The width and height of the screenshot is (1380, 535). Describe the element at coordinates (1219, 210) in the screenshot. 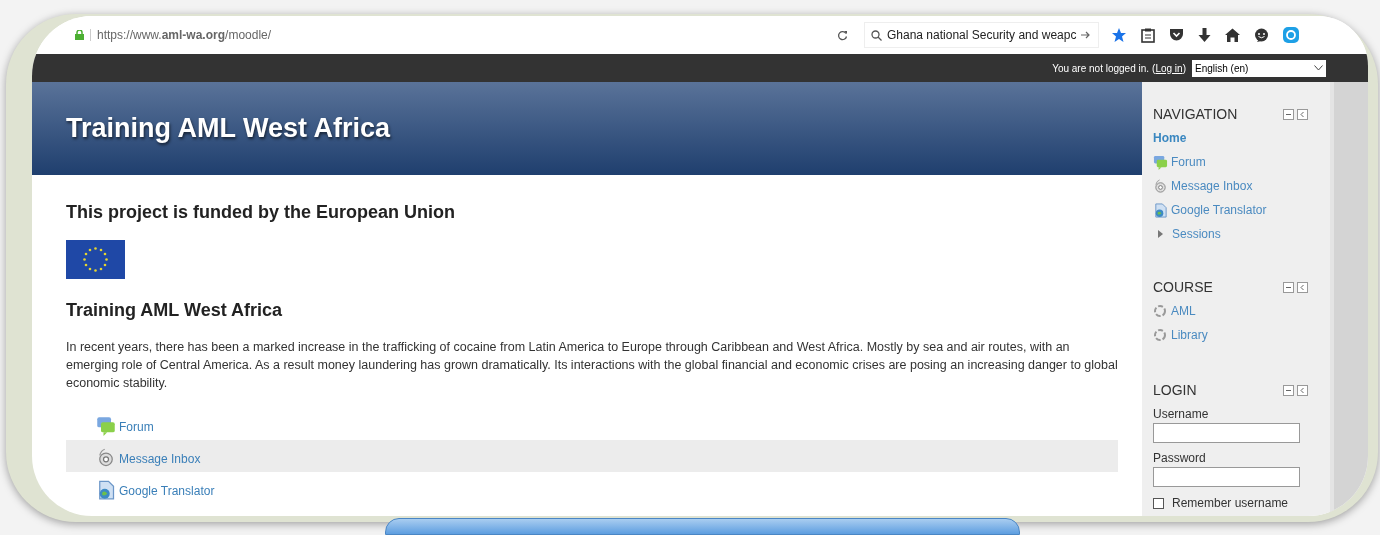

I see `nav-link: Google Translator` at that location.